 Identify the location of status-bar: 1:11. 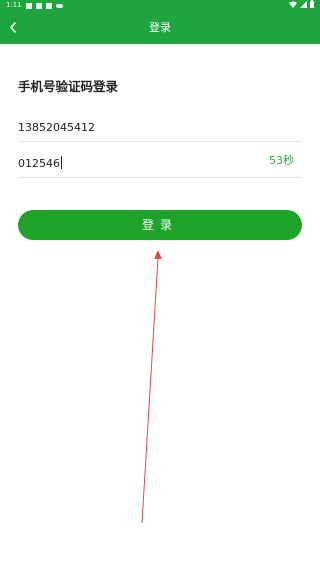
(160, 5).